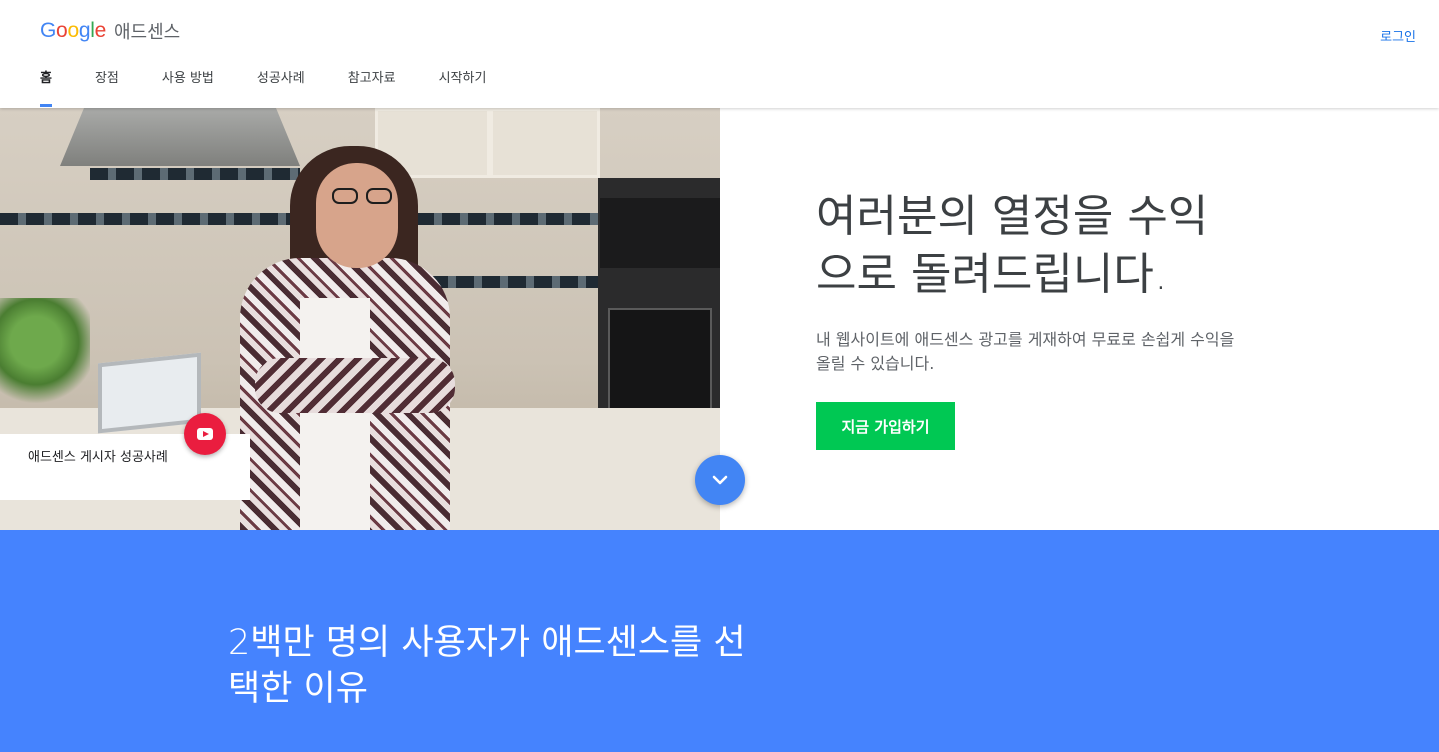  What do you see at coordinates (110, 31) in the screenshot?
I see `adsense-logo: Google 애드센스` at bounding box center [110, 31].